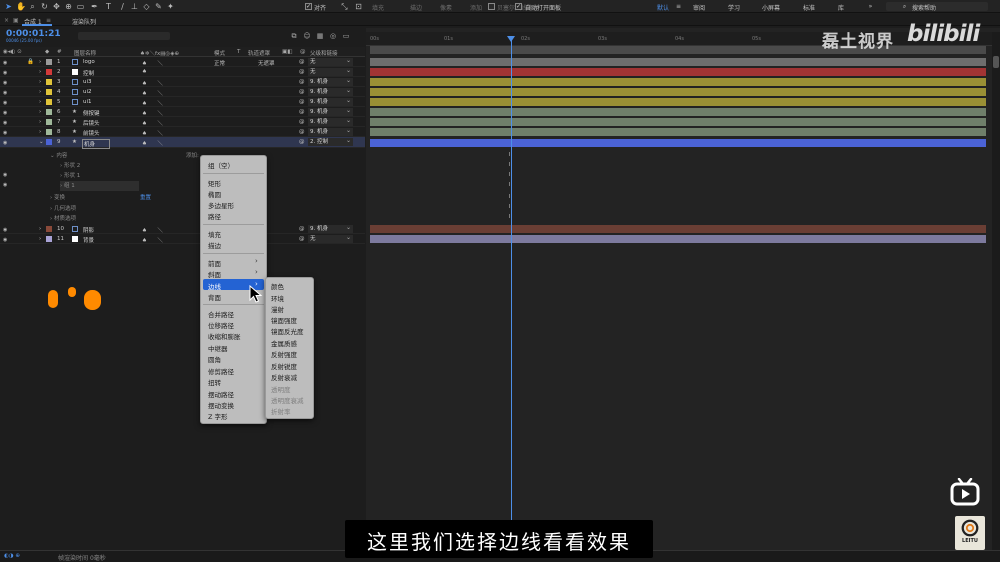 Image resolution: width=1000 pixels, height=562 pixels. Describe the element at coordinates (80, 6) in the screenshot. I see `rectangle-tool-icon: ▭` at that location.